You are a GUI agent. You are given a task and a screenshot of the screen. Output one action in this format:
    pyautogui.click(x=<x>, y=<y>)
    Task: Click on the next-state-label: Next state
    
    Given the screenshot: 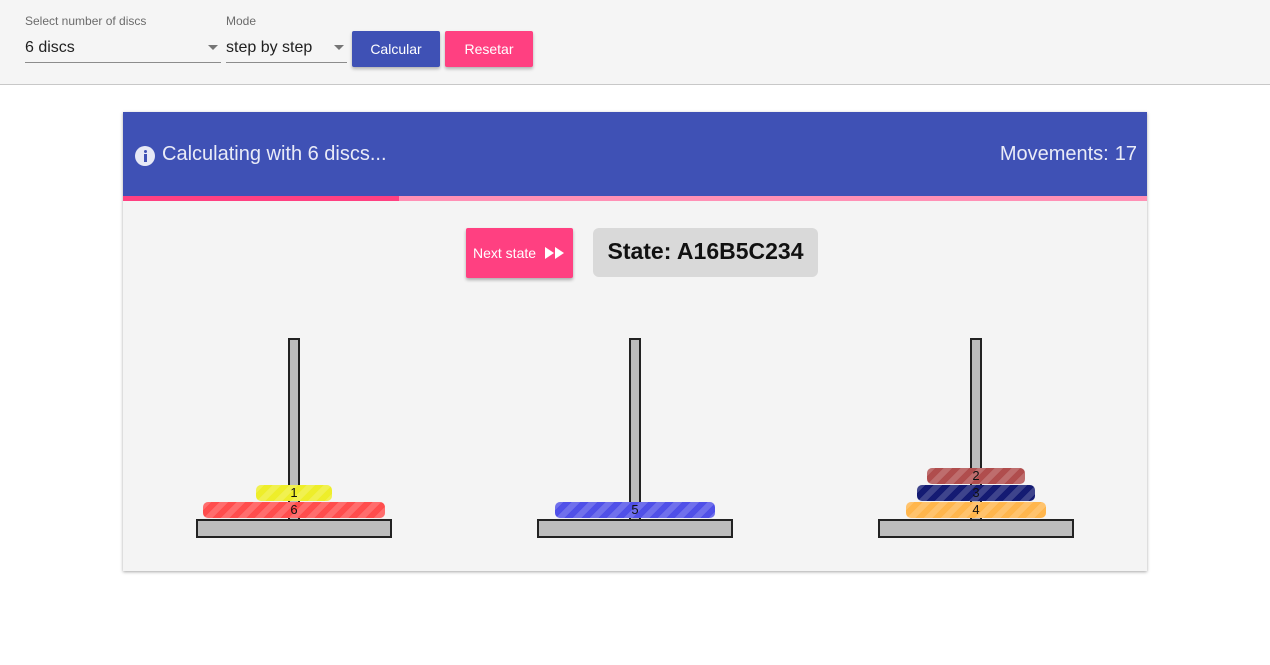 What is the action you would take?
    pyautogui.click(x=505, y=253)
    